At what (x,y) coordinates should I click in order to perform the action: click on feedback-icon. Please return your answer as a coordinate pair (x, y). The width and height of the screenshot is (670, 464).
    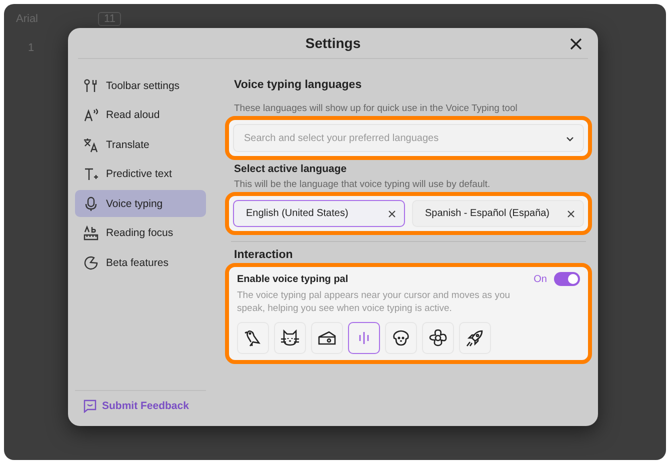
    Looking at the image, I should click on (90, 406).